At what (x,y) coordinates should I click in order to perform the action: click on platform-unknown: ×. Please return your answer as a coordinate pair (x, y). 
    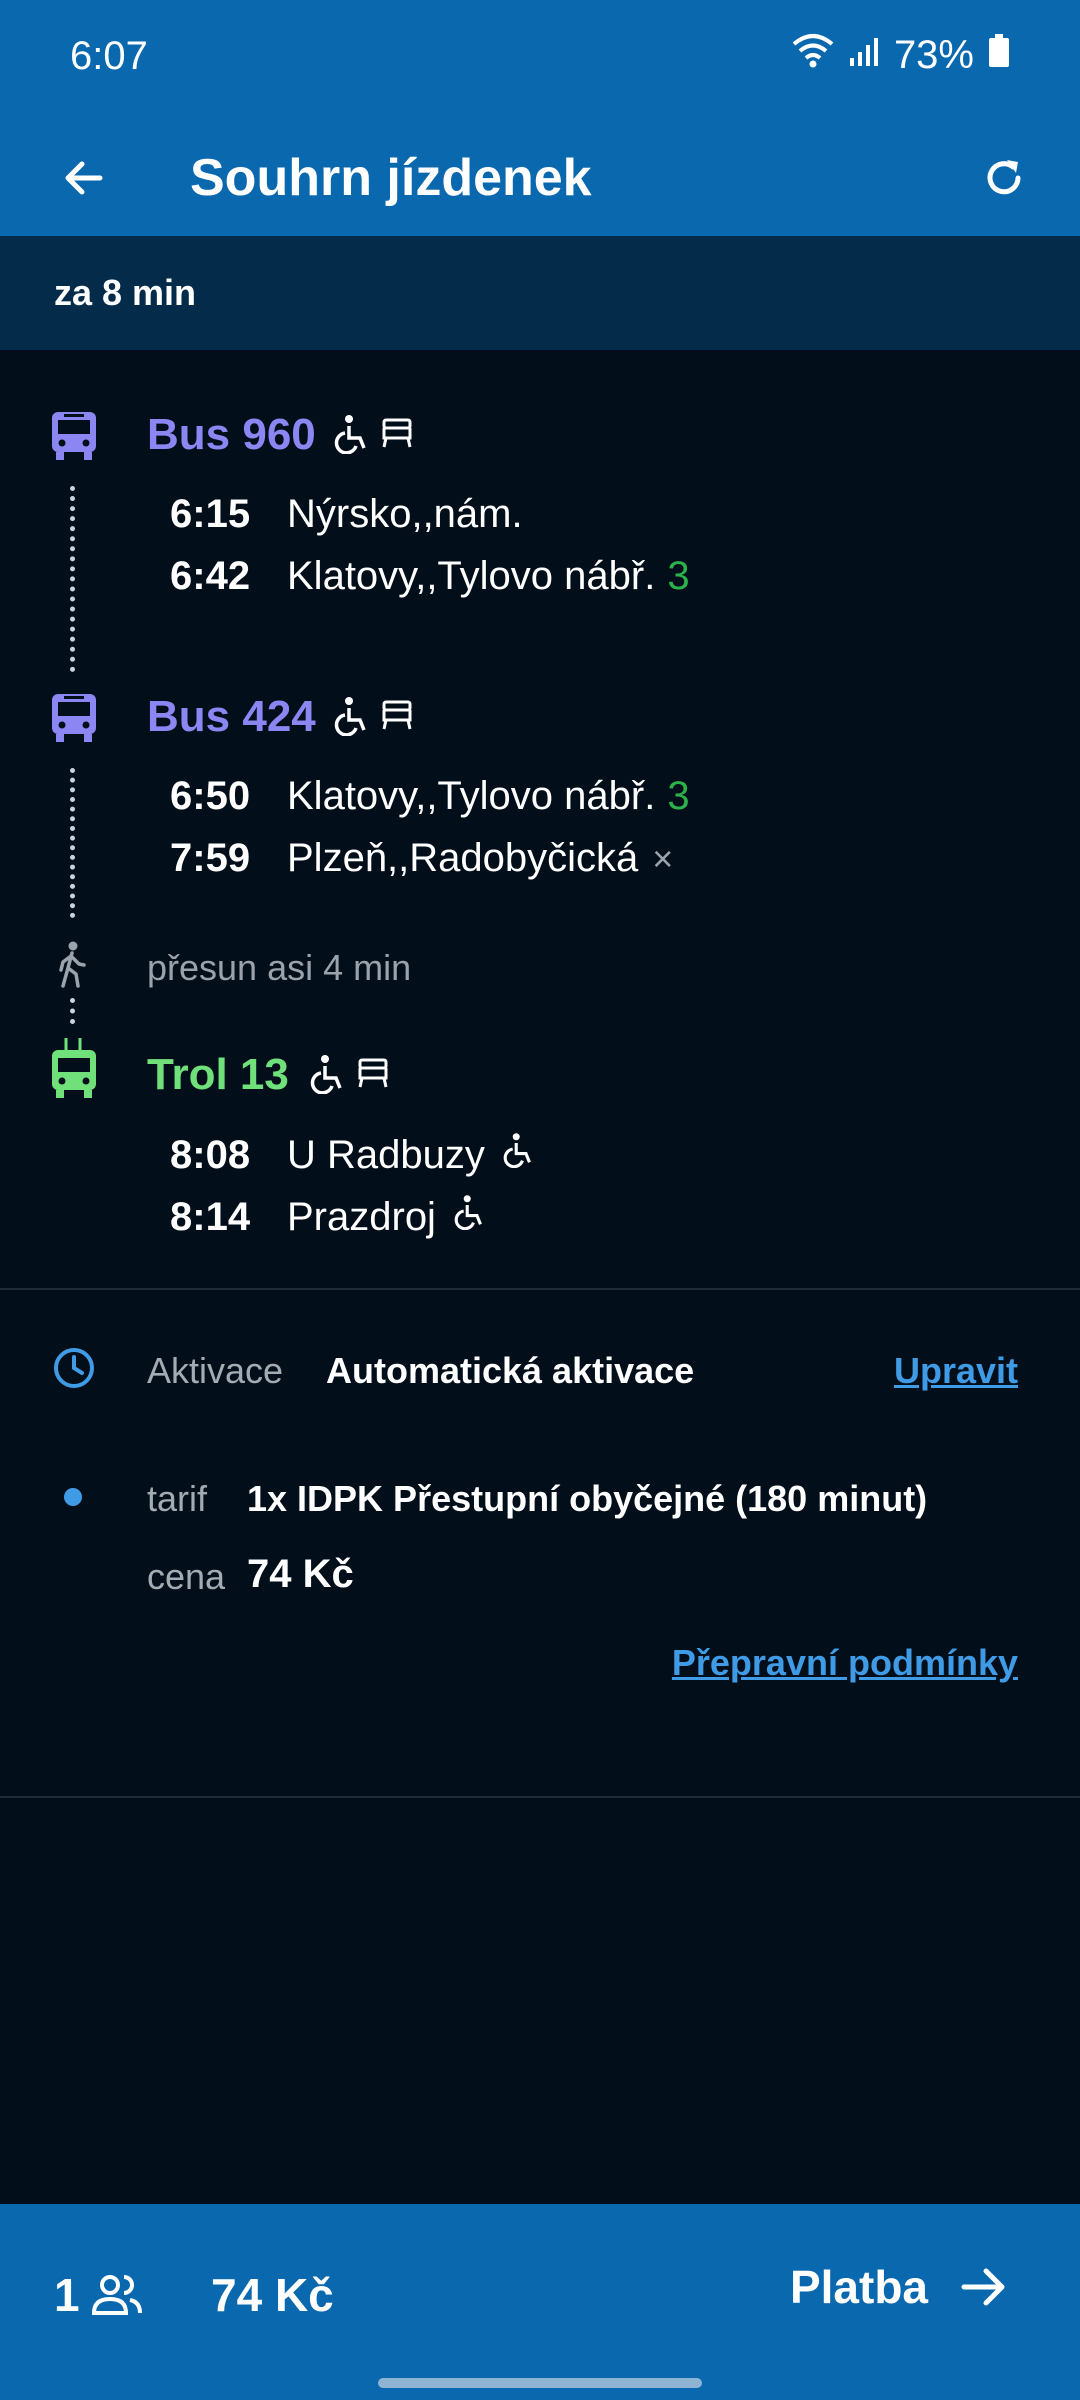
    Looking at the image, I should click on (663, 858).